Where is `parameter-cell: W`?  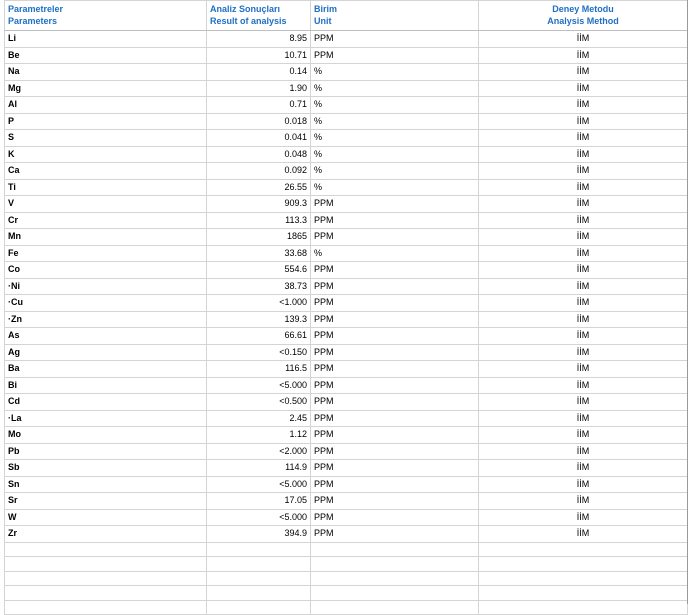
parameter-cell: W is located at coordinates (105, 517).